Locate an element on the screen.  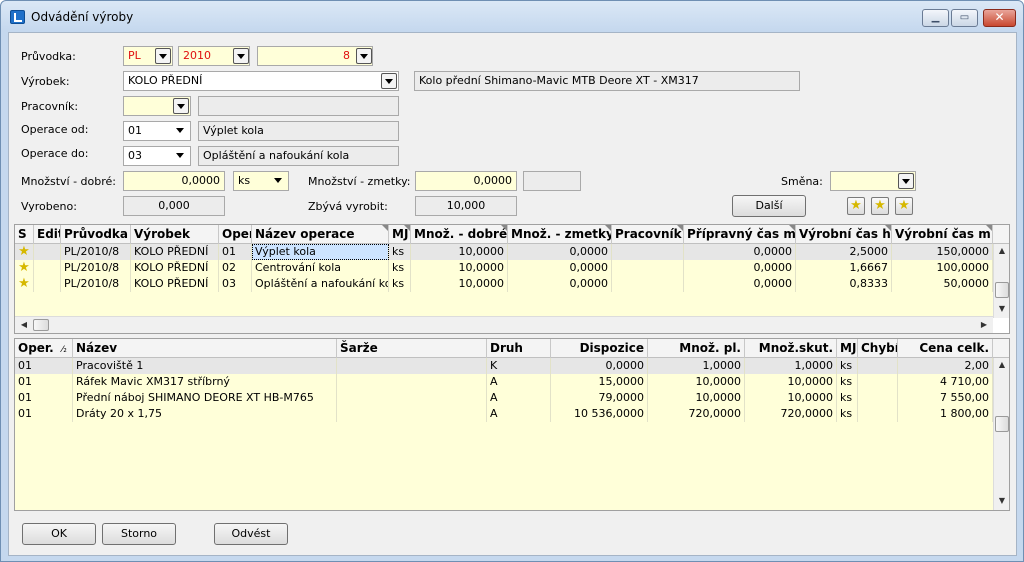
scroll-right-icon: ▶ is located at coordinates (984, 324).